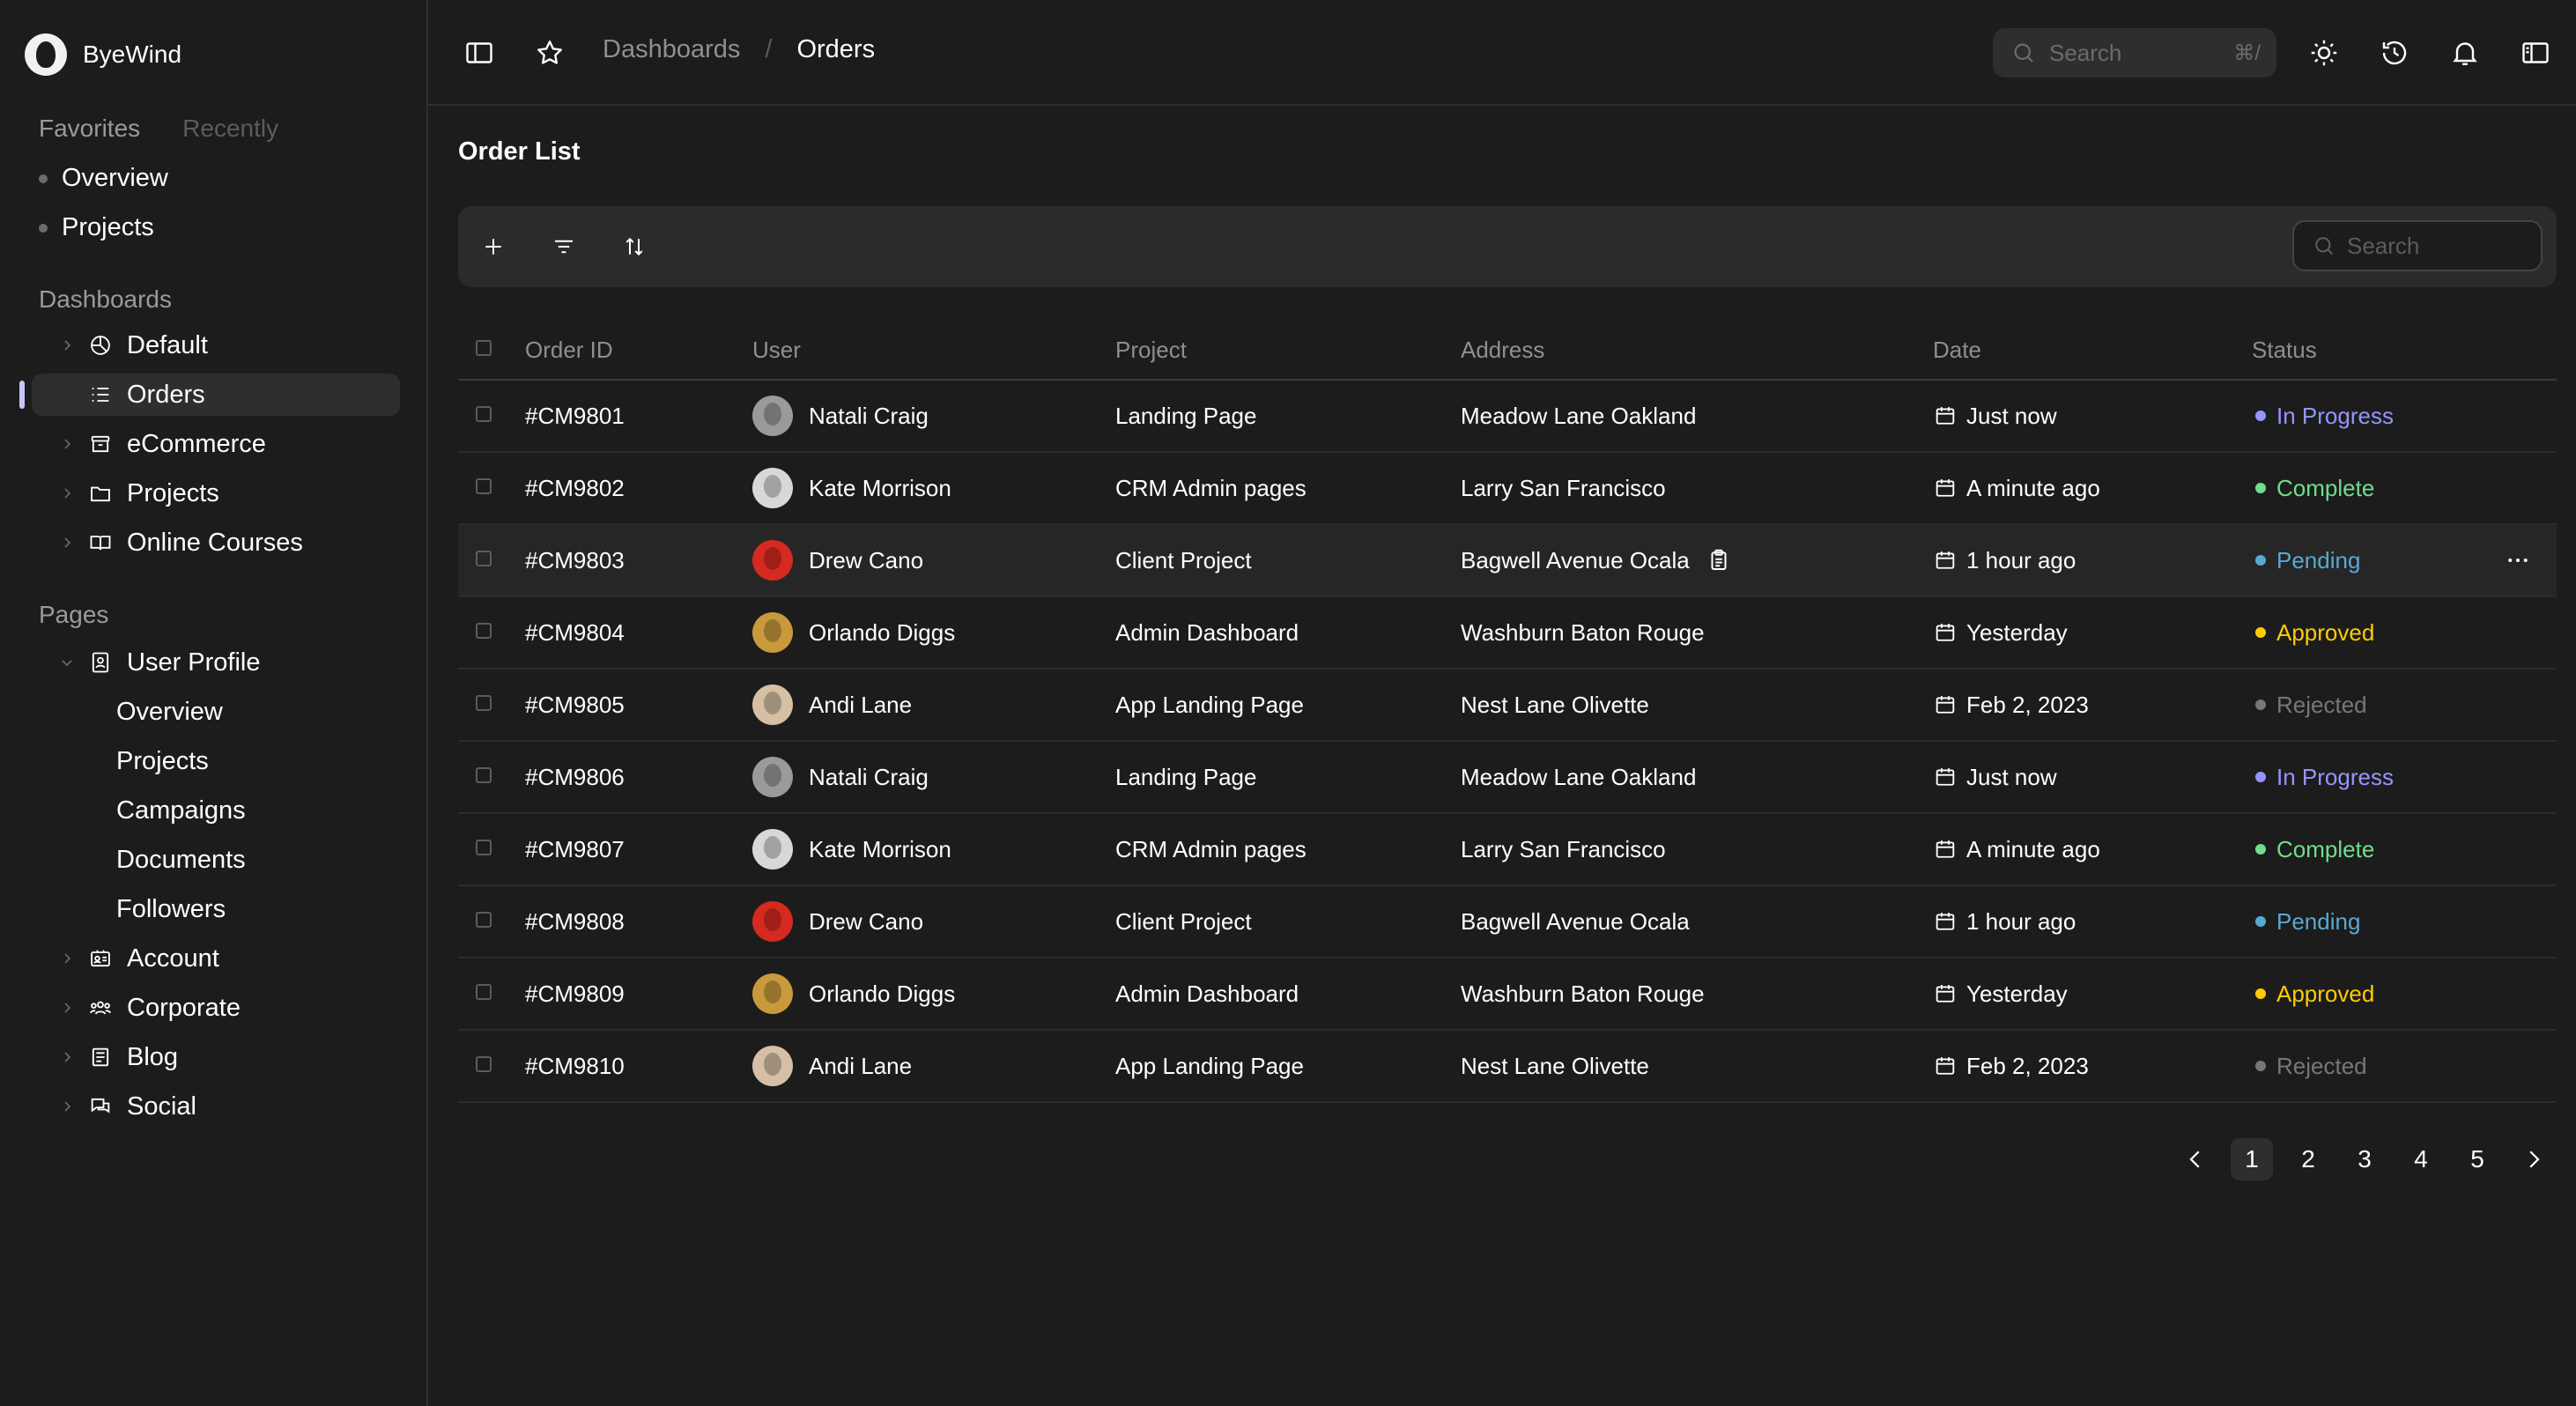 The image size is (2576, 1406). I want to click on column-header-order-id: Order ID, so click(569, 350).